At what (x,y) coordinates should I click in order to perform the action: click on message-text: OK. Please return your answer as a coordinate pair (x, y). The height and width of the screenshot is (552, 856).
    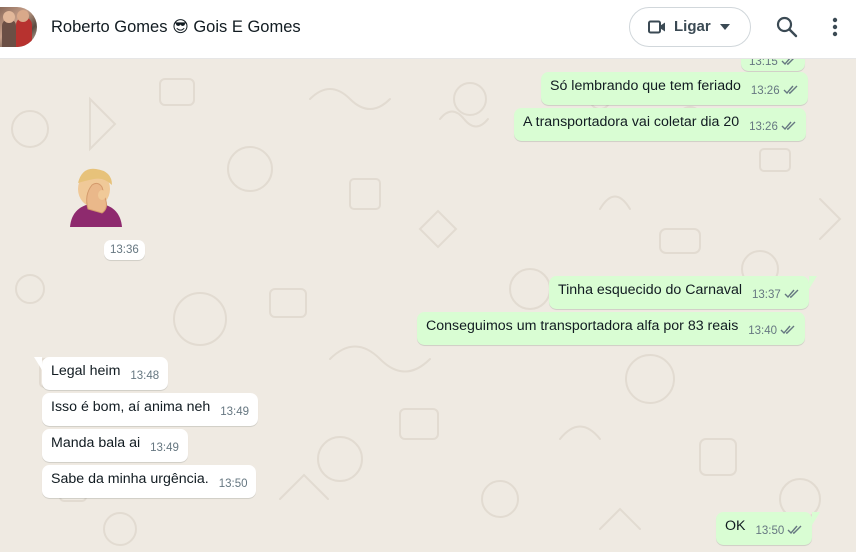
    Looking at the image, I should click on (735, 526).